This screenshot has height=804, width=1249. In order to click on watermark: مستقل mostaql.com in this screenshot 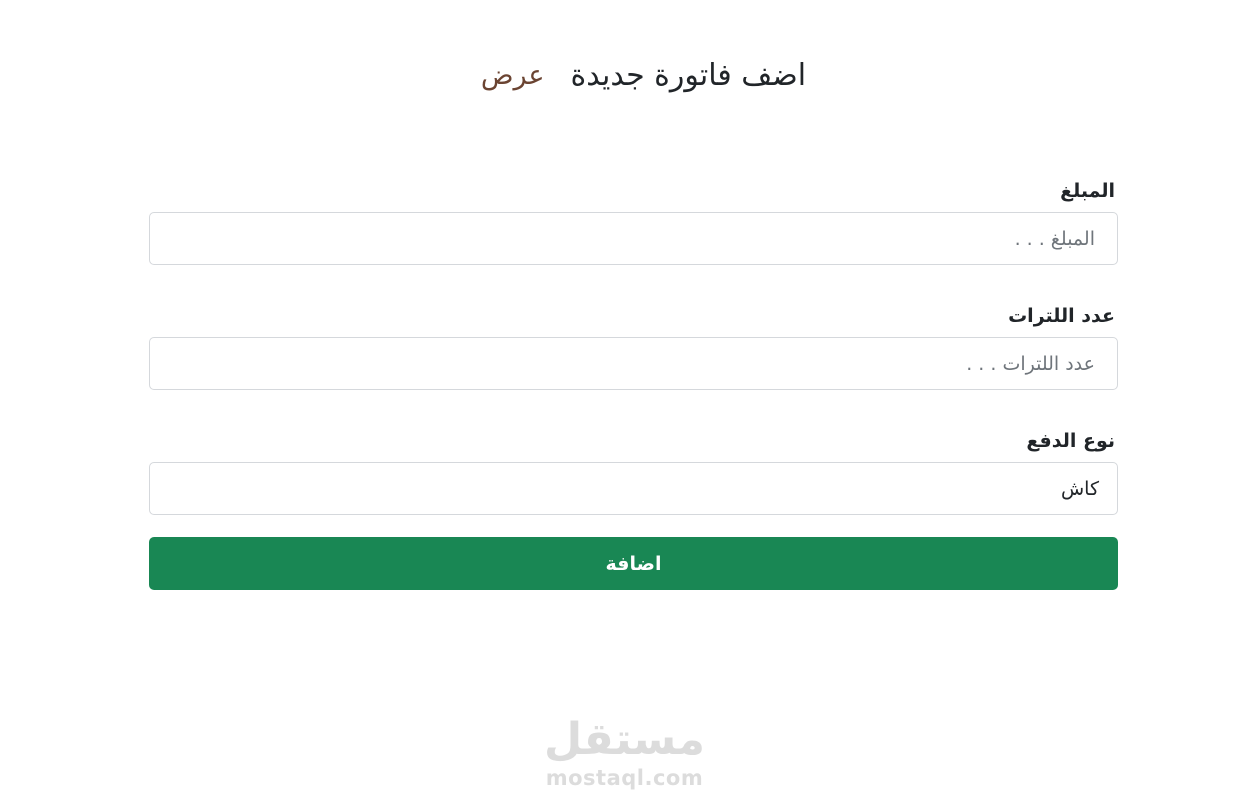, I will do `click(624, 752)`.